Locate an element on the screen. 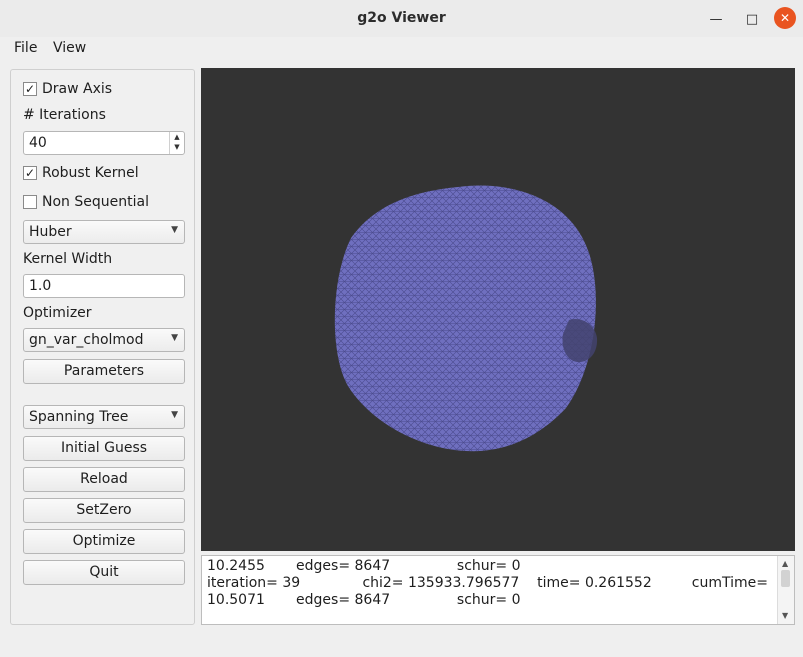 This screenshot has width=803, height=657. window-title: g2o Viewer is located at coordinates (401, 18).